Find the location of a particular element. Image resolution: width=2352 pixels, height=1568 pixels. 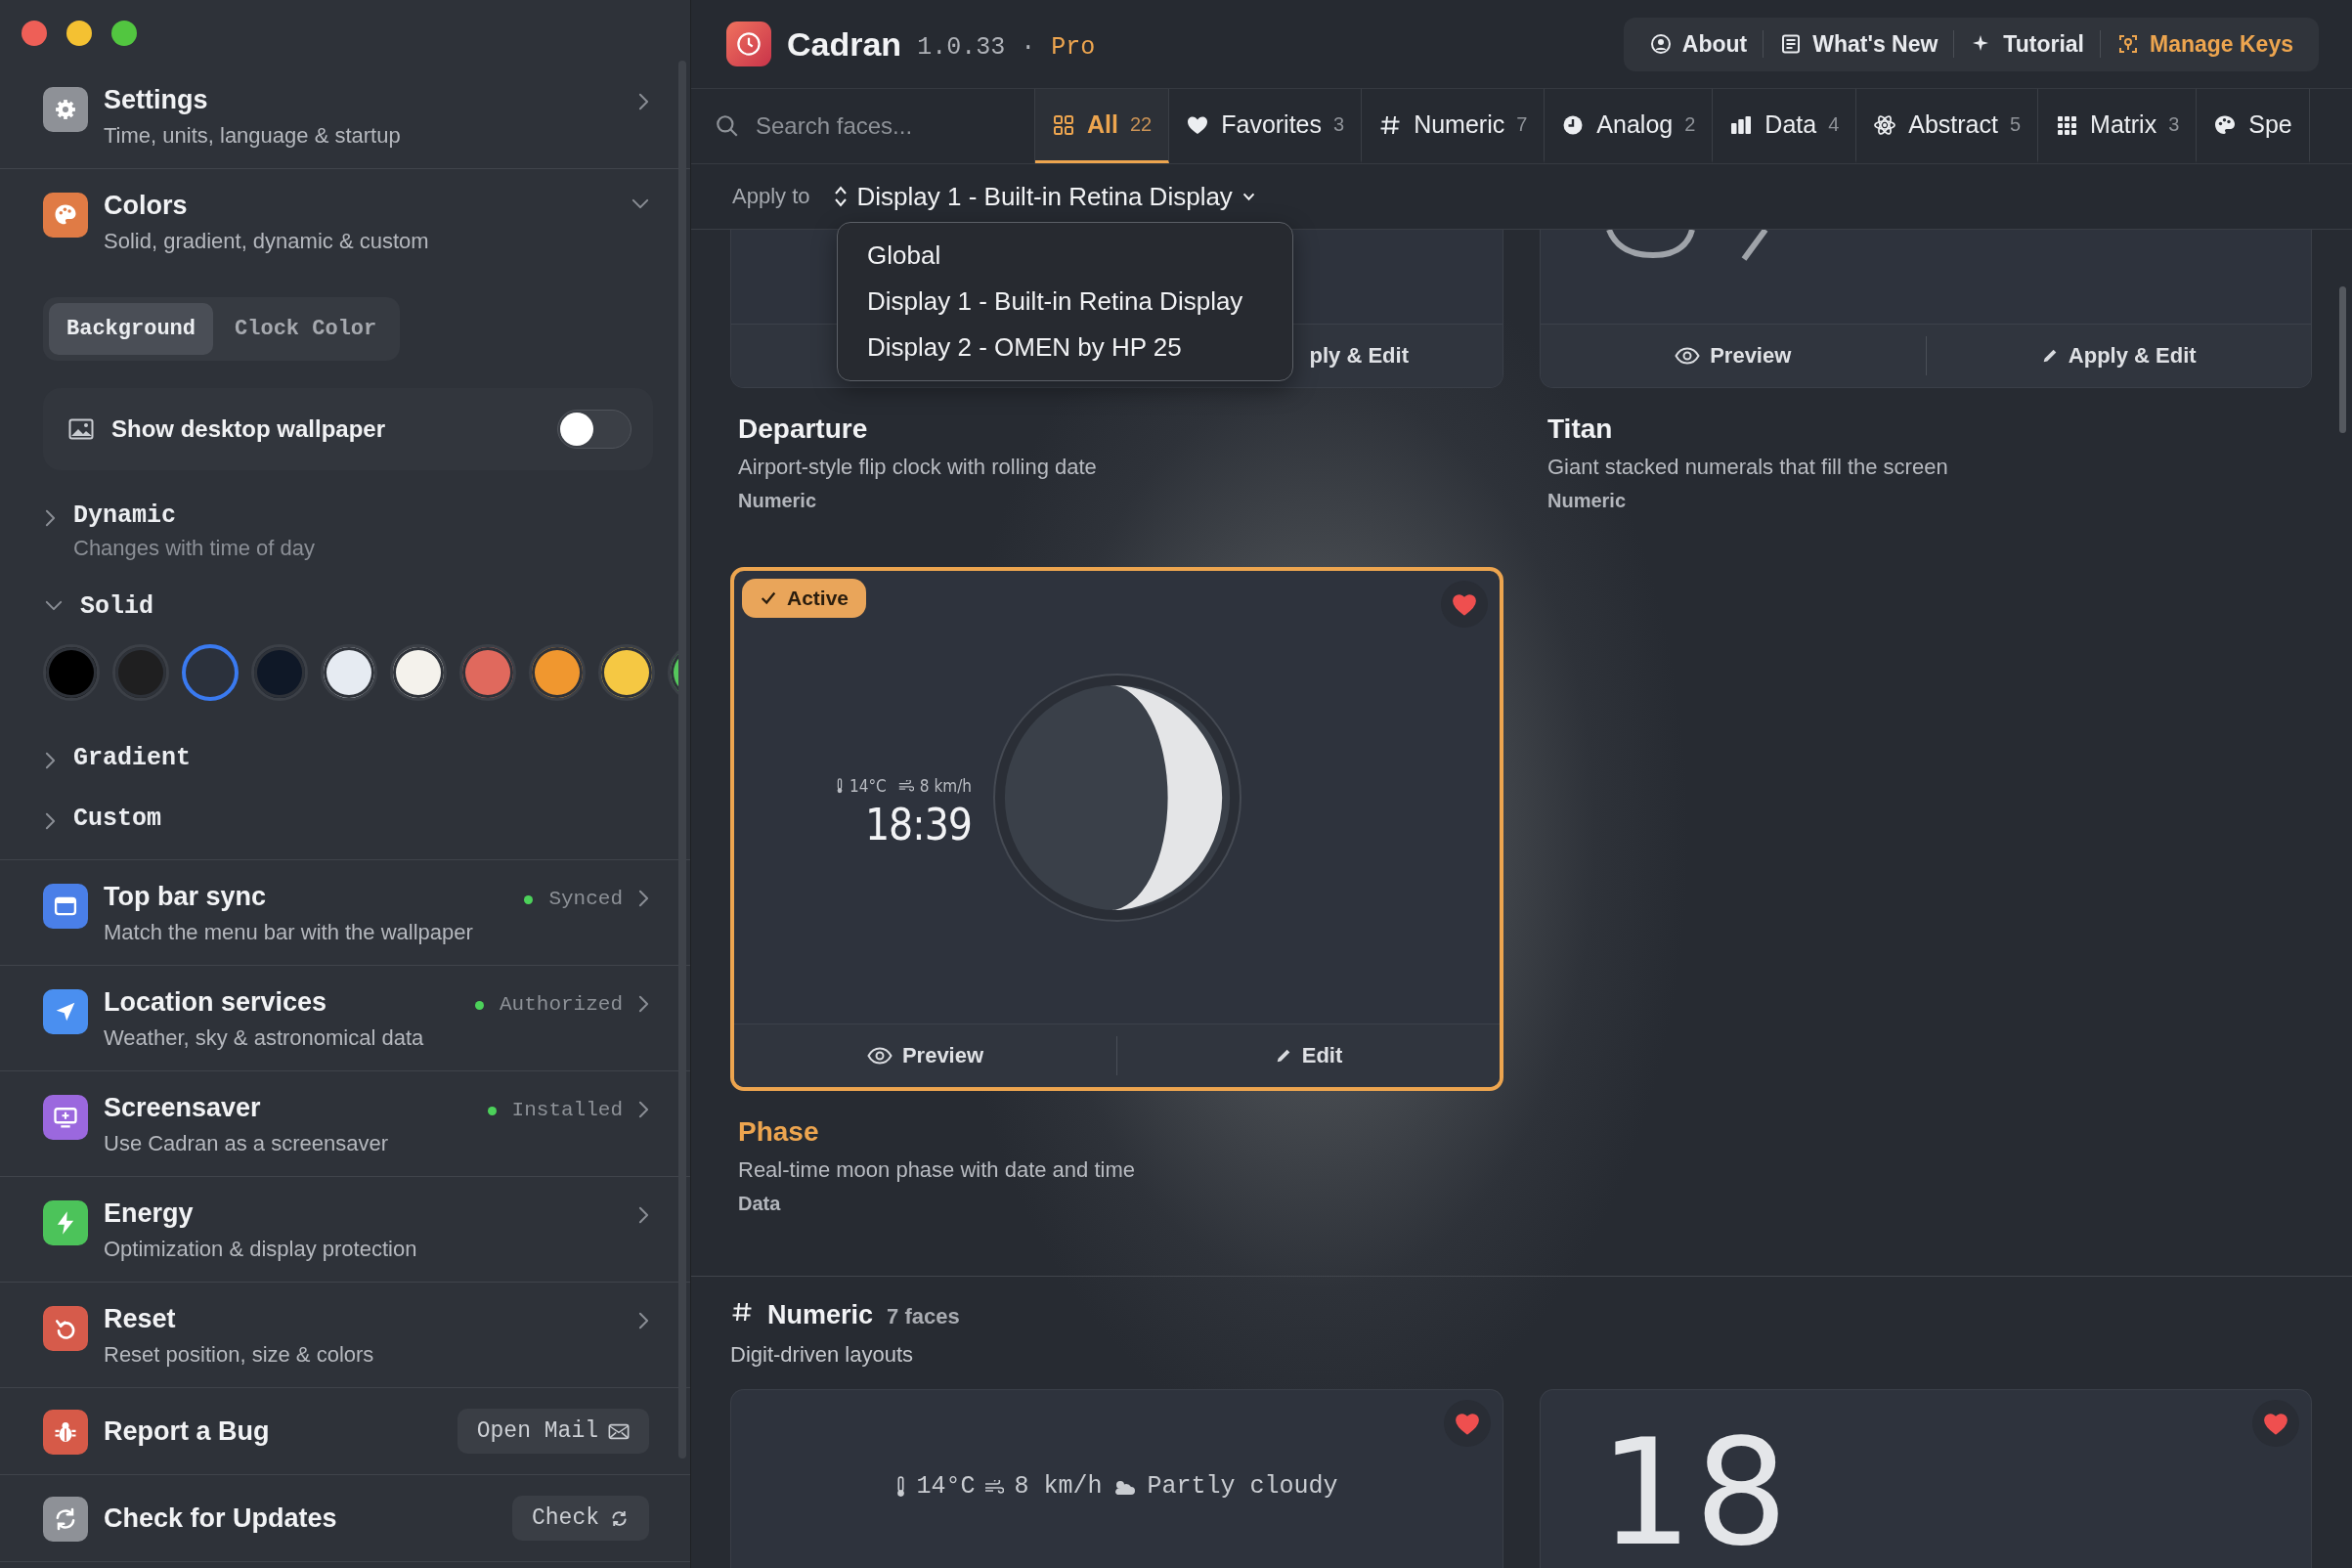

filter-tab: Abstract 5 is located at coordinates (1948, 126).